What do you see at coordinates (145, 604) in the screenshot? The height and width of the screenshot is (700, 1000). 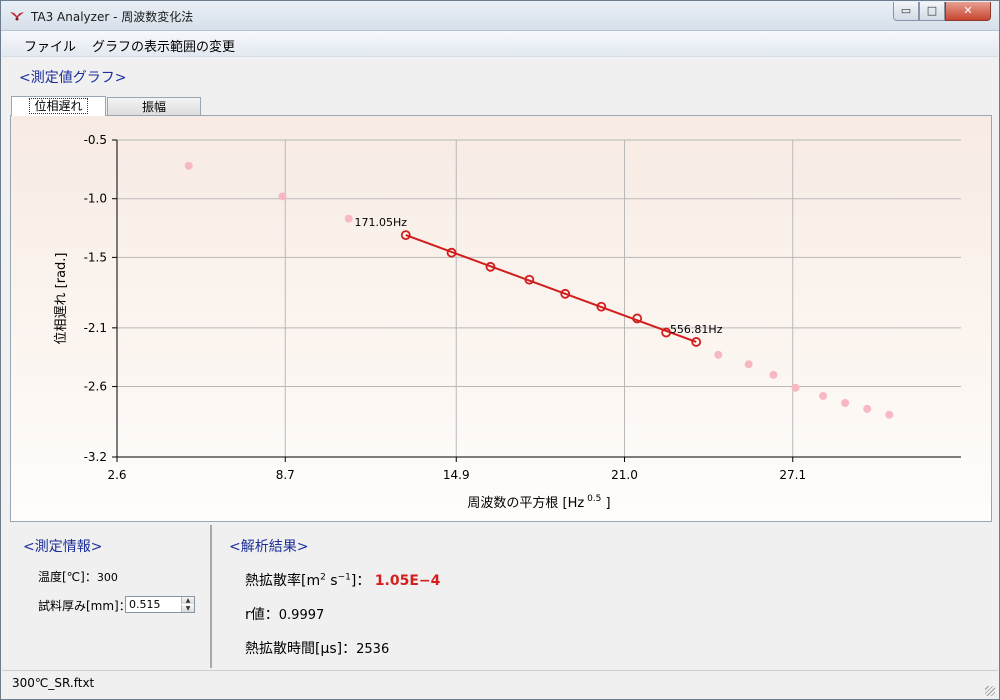 I see `thickness-value: 0.515` at bounding box center [145, 604].